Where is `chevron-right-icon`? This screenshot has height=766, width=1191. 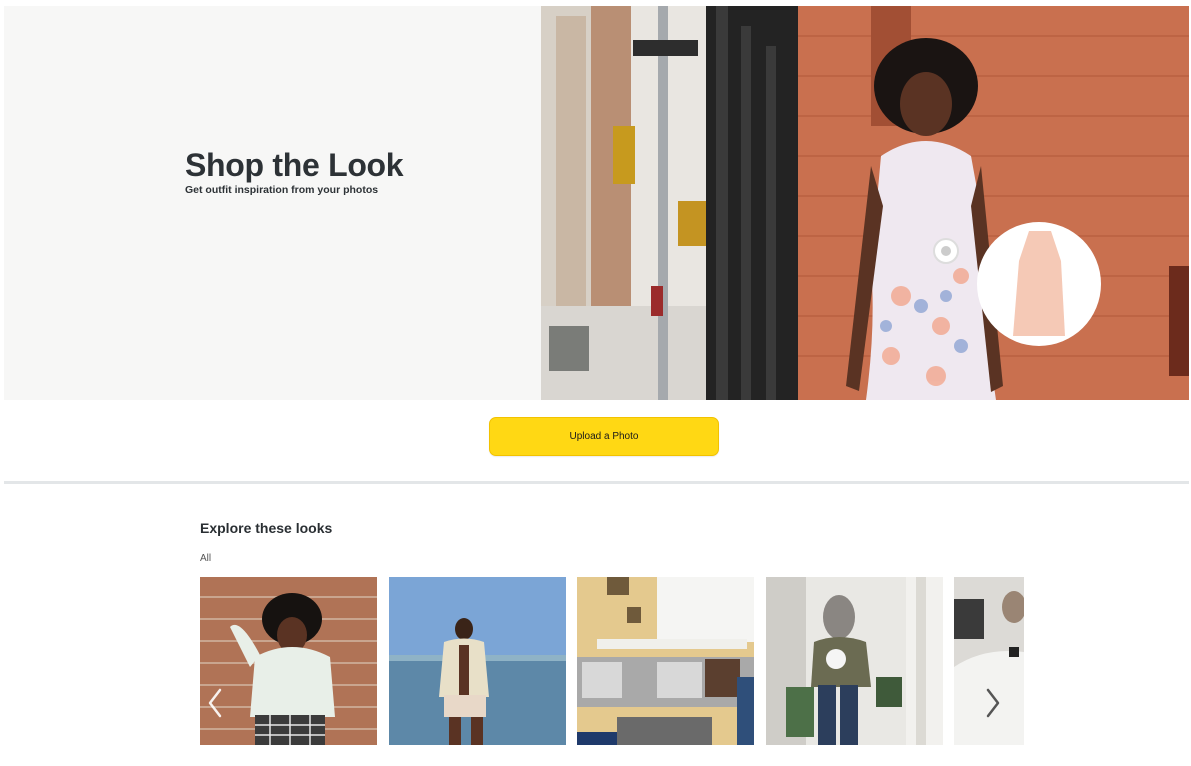 chevron-right-icon is located at coordinates (993, 703).